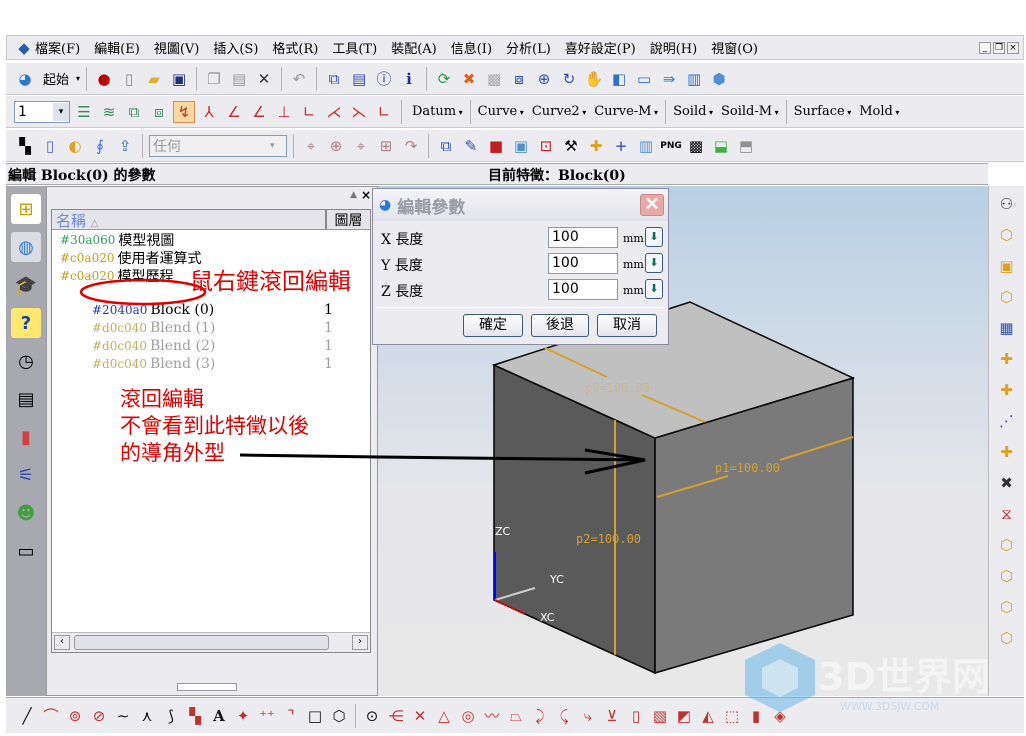 The image size is (1026, 736). I want to click on rollback-note: 滾回編輯 不會看到此特徵以後 的導角外型, so click(214, 426).